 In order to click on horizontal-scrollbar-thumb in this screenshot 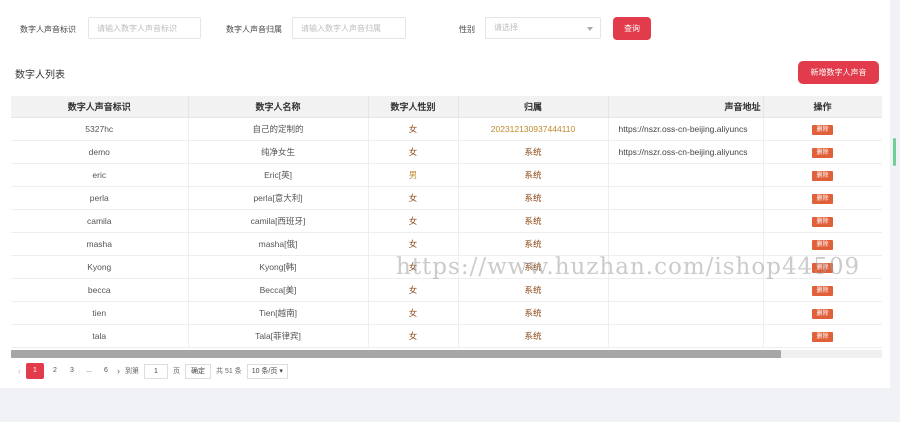, I will do `click(396, 354)`.